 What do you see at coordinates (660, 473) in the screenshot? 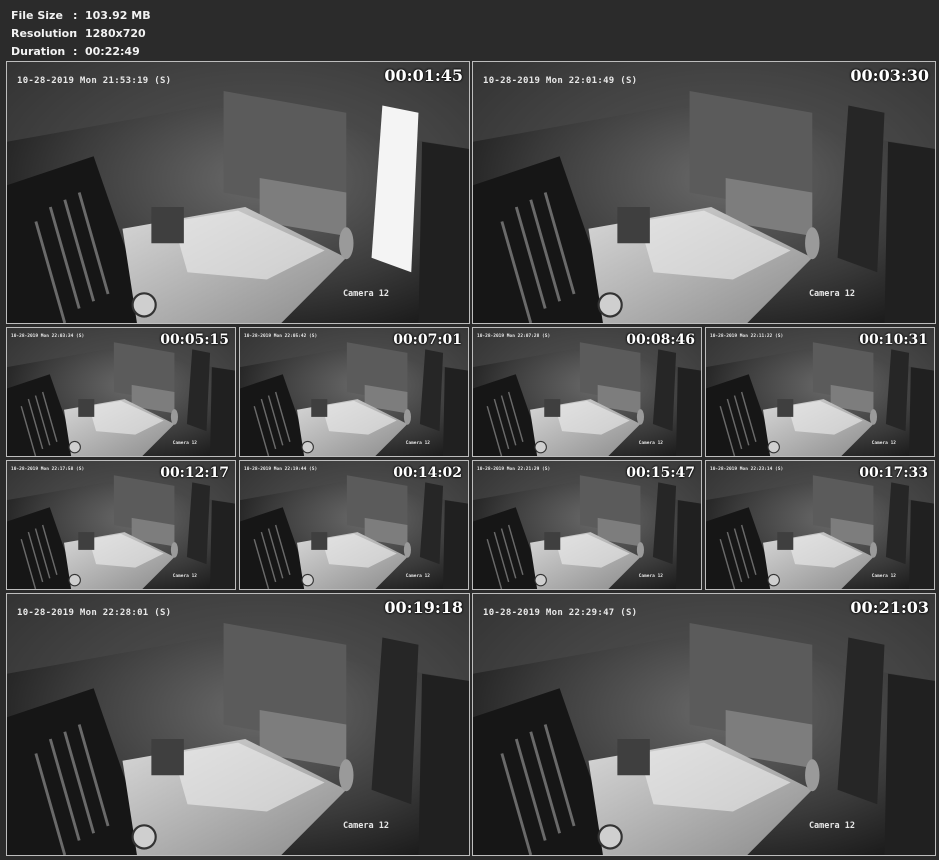
I see `thumbnail-timestamp: 00:15:47` at bounding box center [660, 473].